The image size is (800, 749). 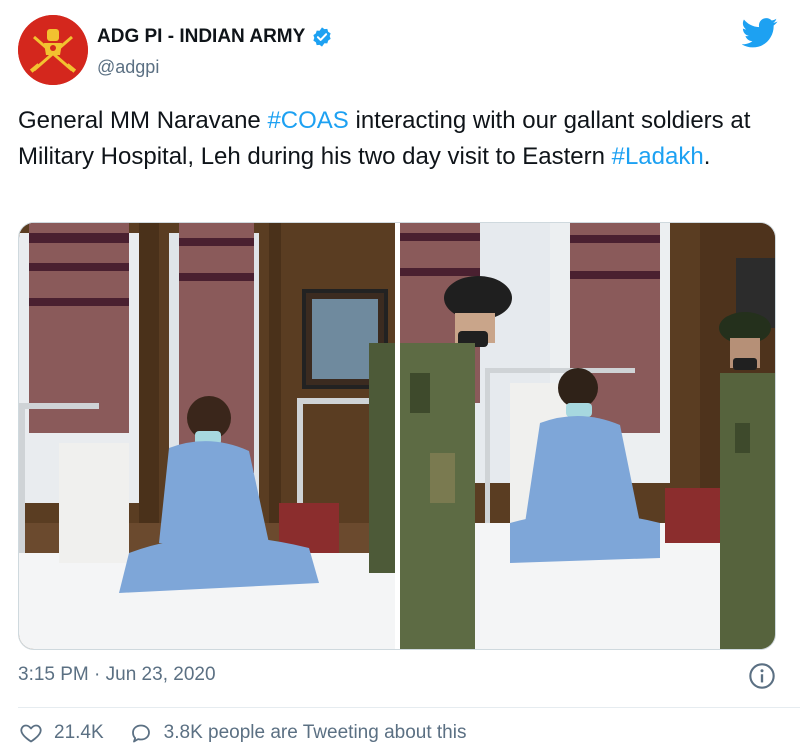 I want to click on avatar, so click(x=53, y=50).